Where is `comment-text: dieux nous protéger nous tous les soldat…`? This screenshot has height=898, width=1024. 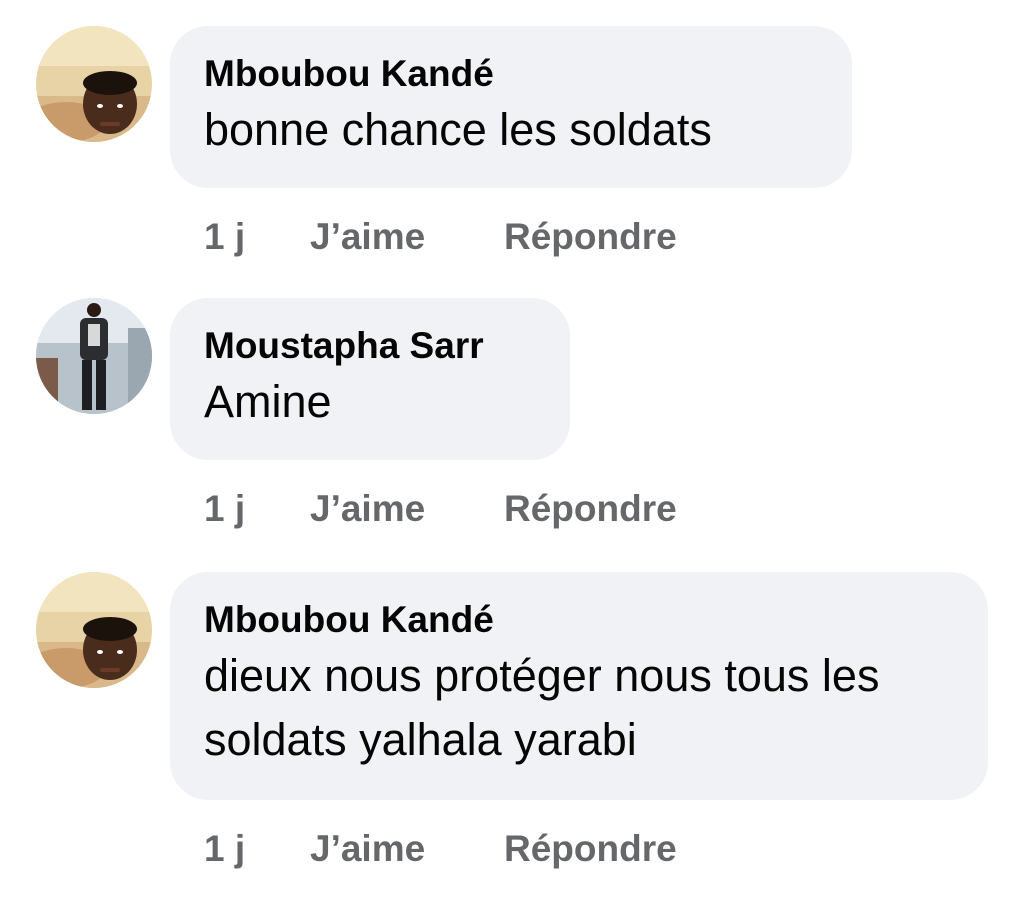
comment-text: dieux nous protéger nous tous les soldat… is located at coordinates (542, 707).